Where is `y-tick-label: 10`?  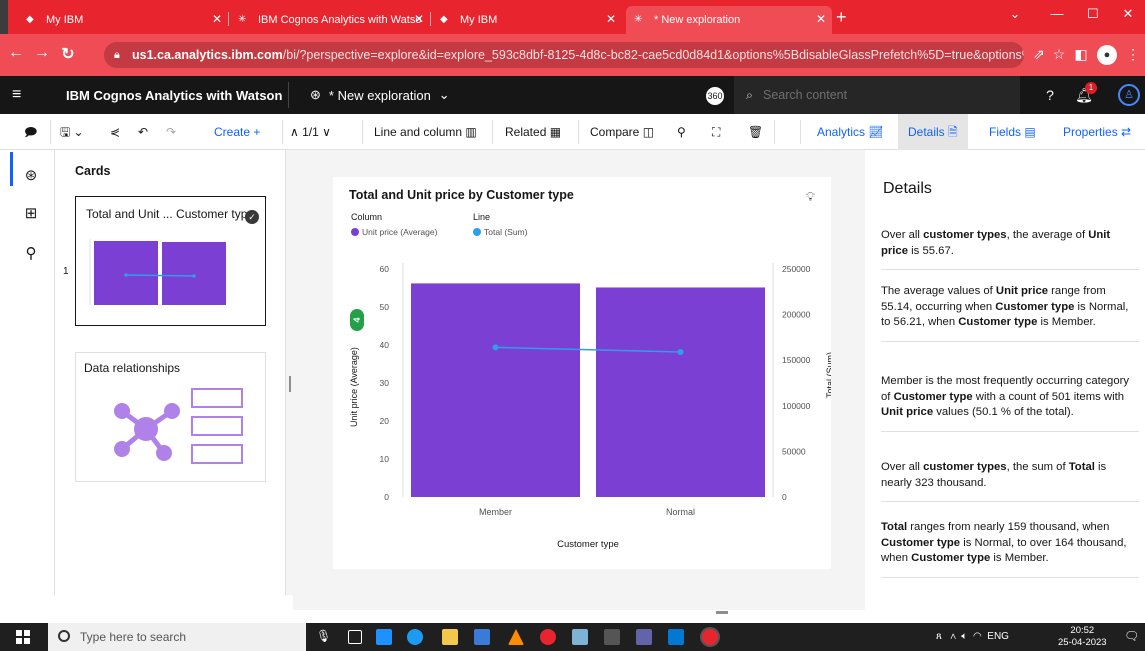
y-tick-label: 10 is located at coordinates (385, 459).